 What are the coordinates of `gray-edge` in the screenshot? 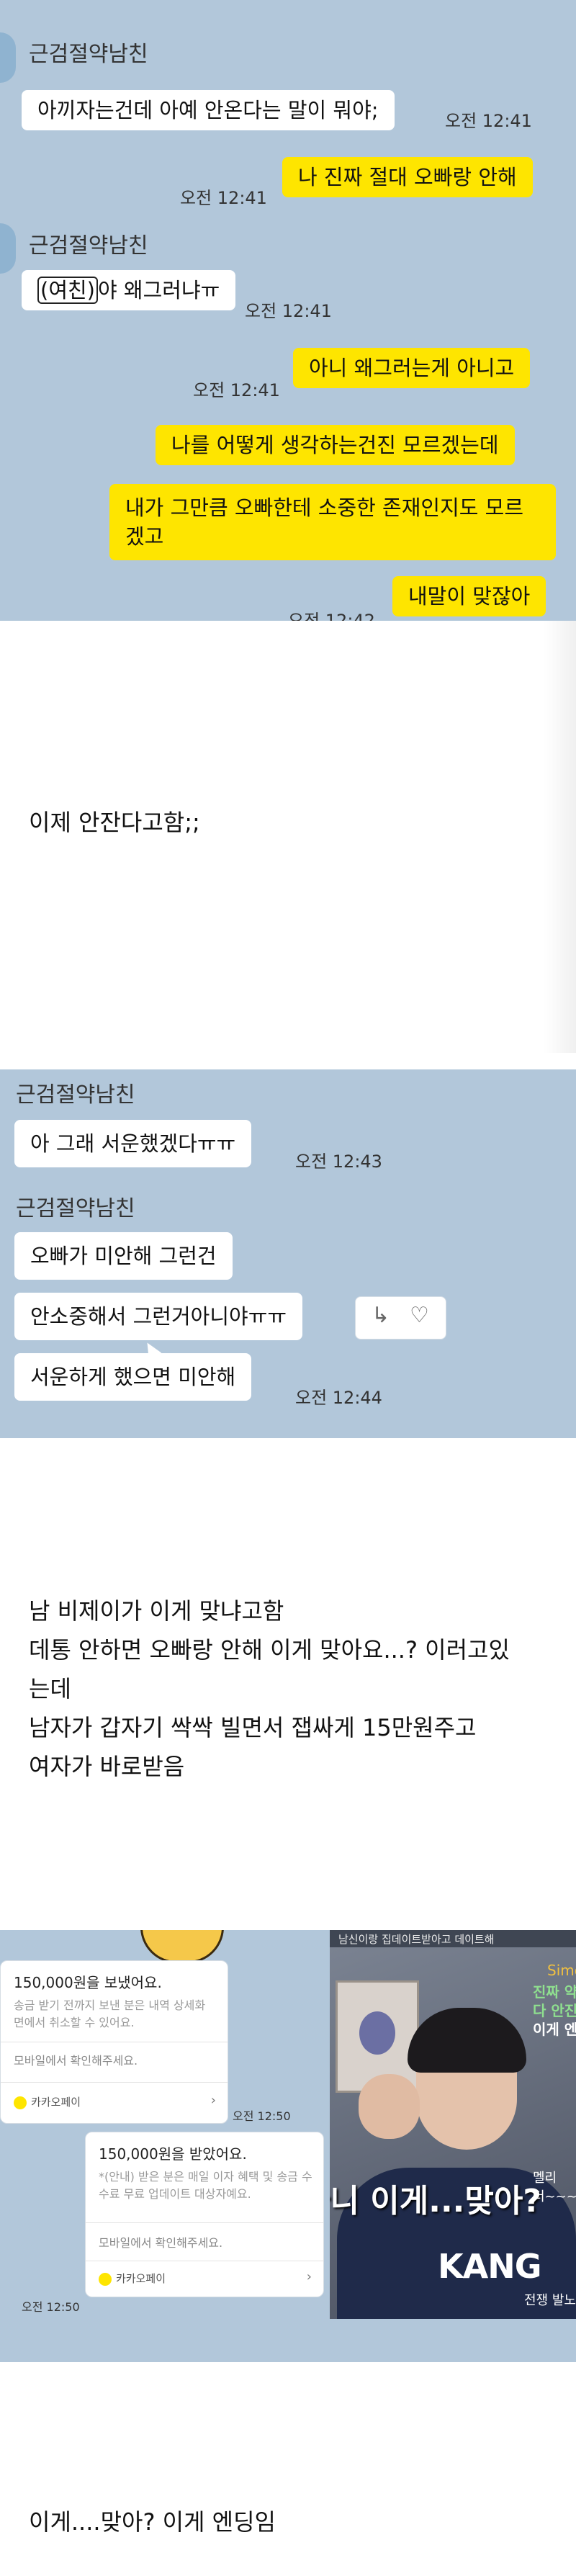 It's located at (560, 837).